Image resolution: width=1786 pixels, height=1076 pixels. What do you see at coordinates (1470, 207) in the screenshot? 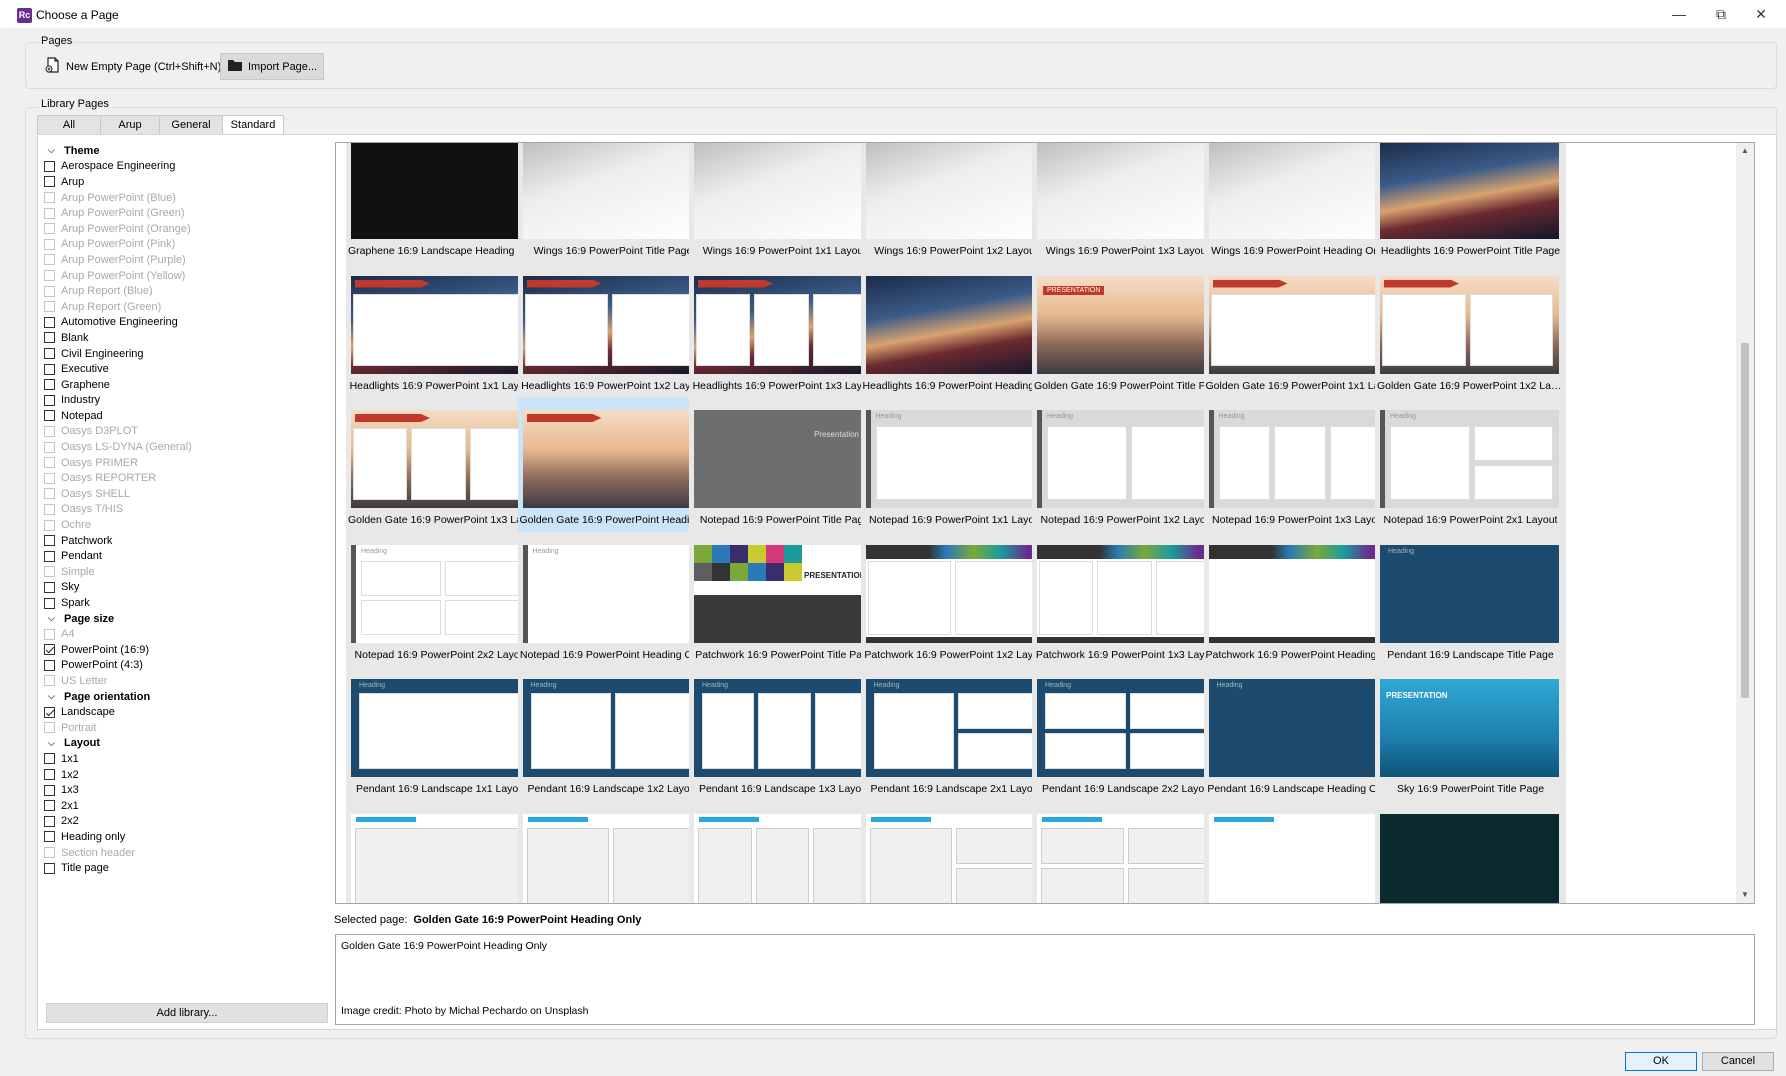
I see `page-card: Headlights 16:9 PowerPoint Title Page` at bounding box center [1470, 207].